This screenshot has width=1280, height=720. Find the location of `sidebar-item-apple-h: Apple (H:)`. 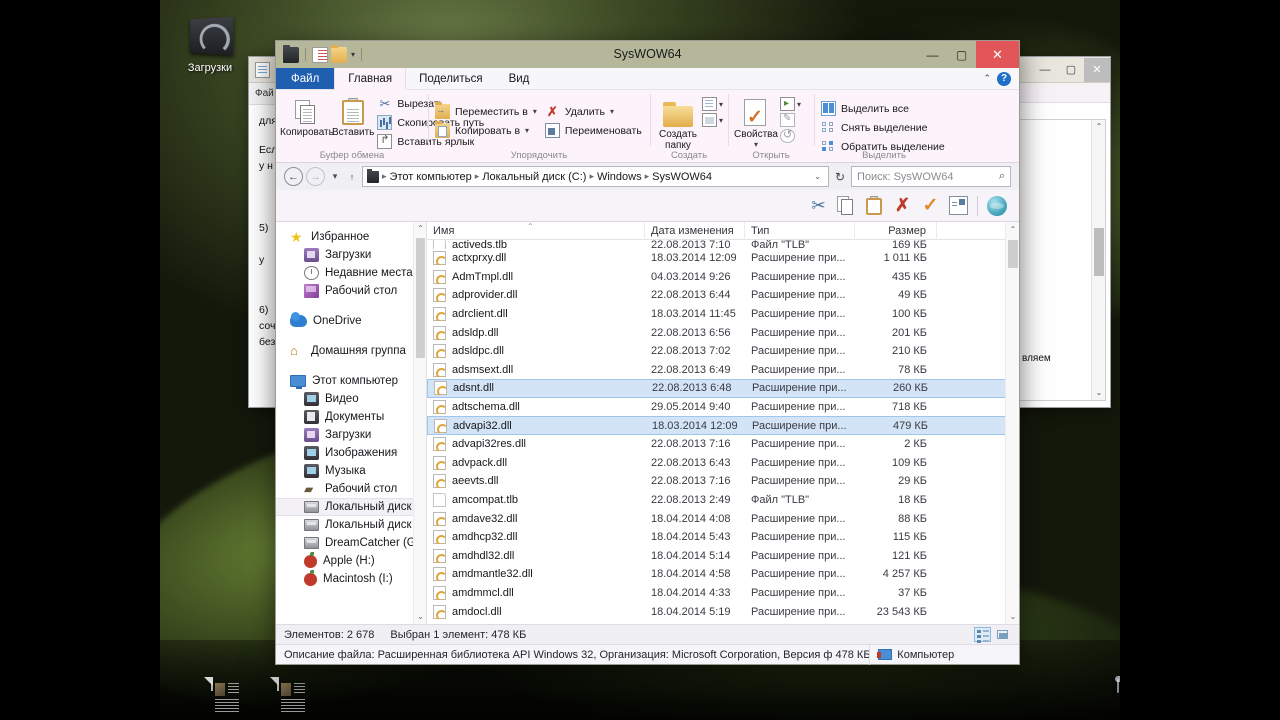

sidebar-item-apple-h: Apple (H:) is located at coordinates (351, 560).